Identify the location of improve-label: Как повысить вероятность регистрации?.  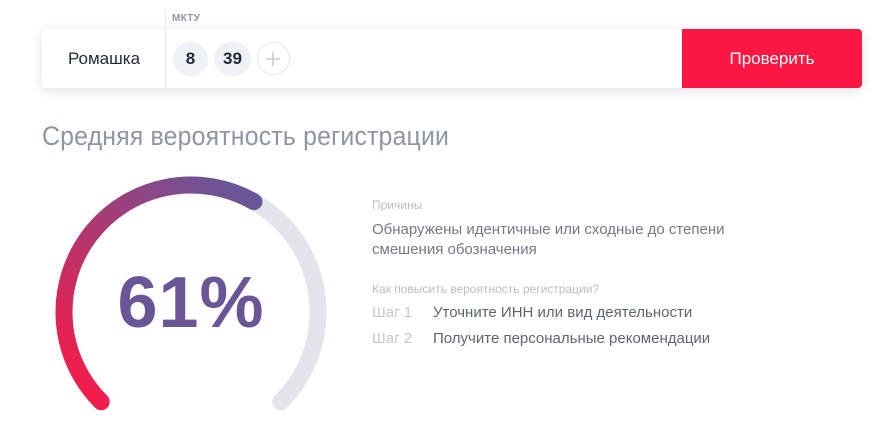
(486, 289).